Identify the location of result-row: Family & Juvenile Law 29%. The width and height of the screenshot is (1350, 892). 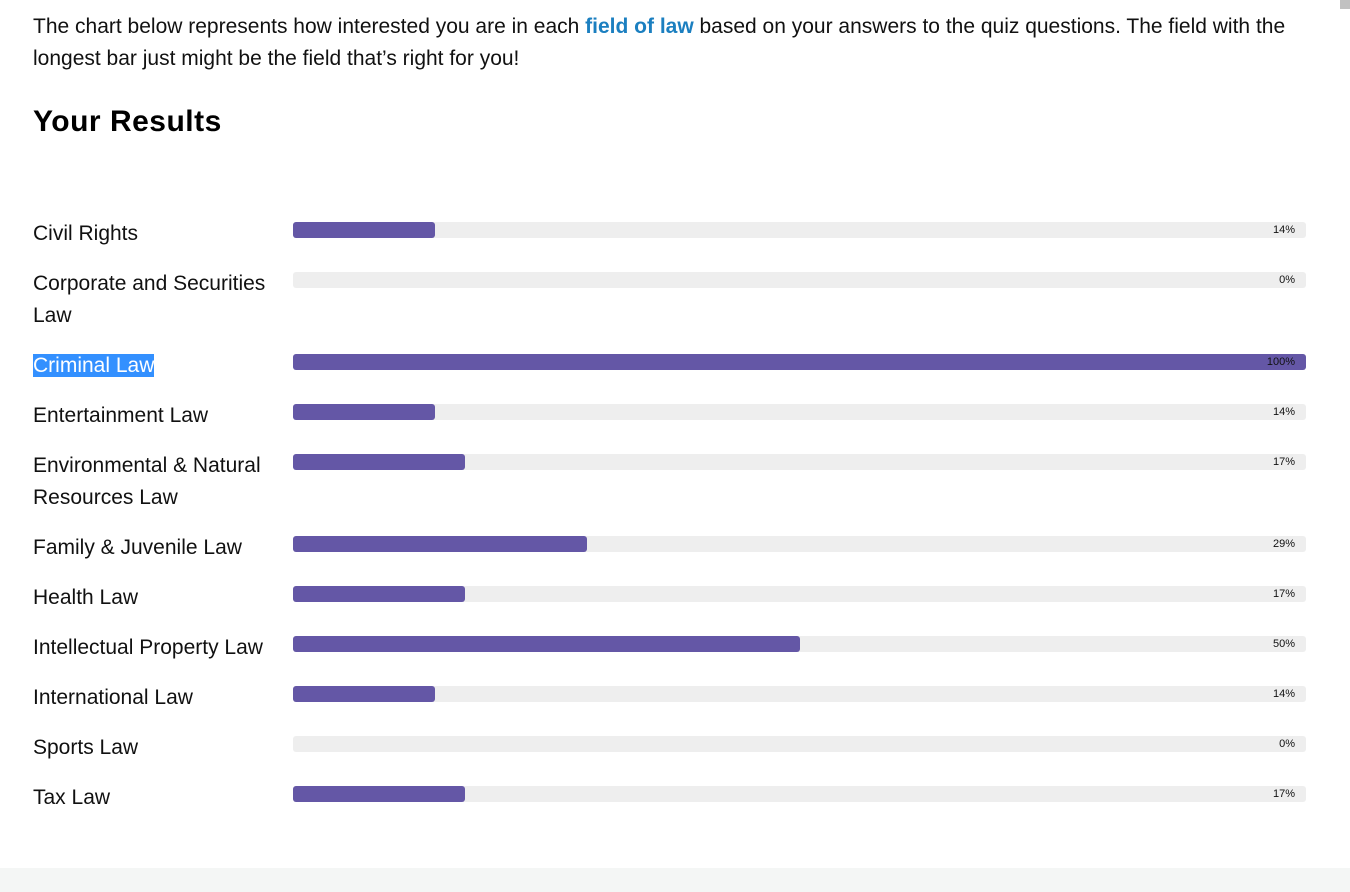
(669, 548).